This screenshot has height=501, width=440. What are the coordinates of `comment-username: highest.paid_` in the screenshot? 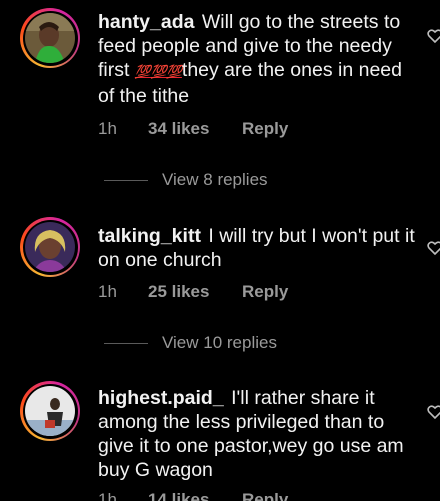 It's located at (161, 398).